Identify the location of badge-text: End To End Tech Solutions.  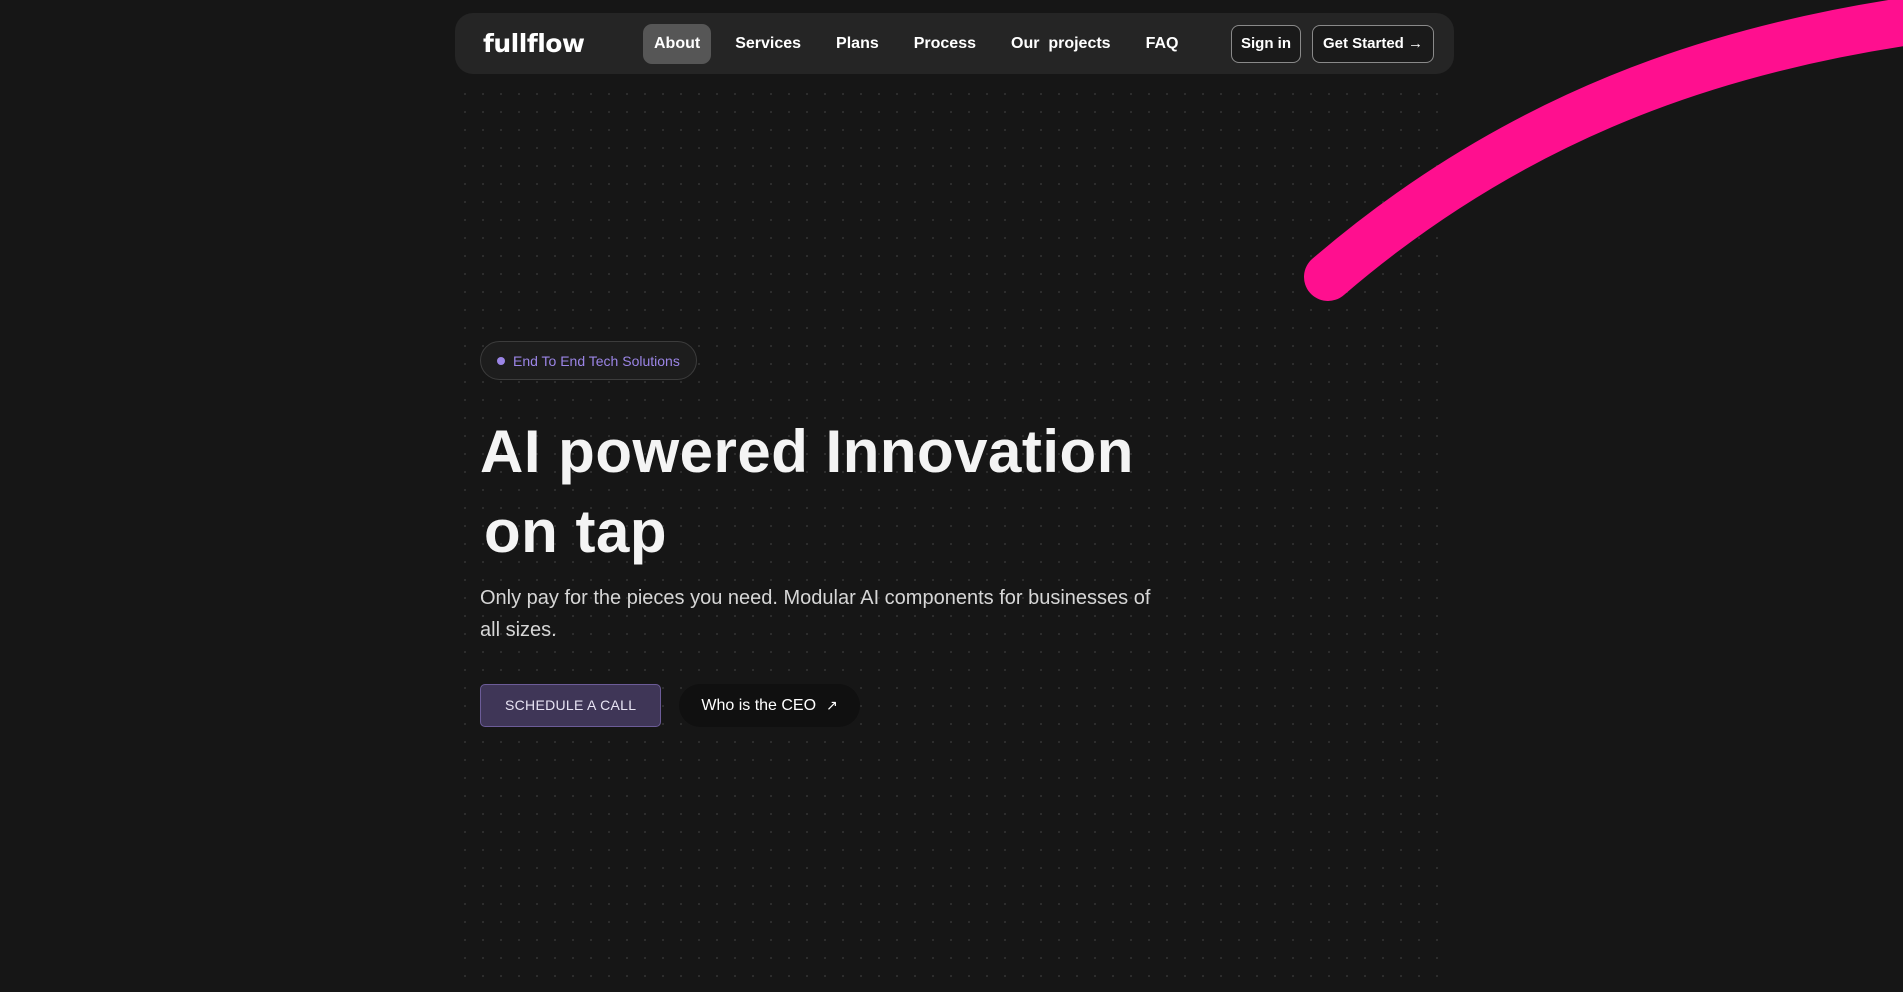
(596, 360).